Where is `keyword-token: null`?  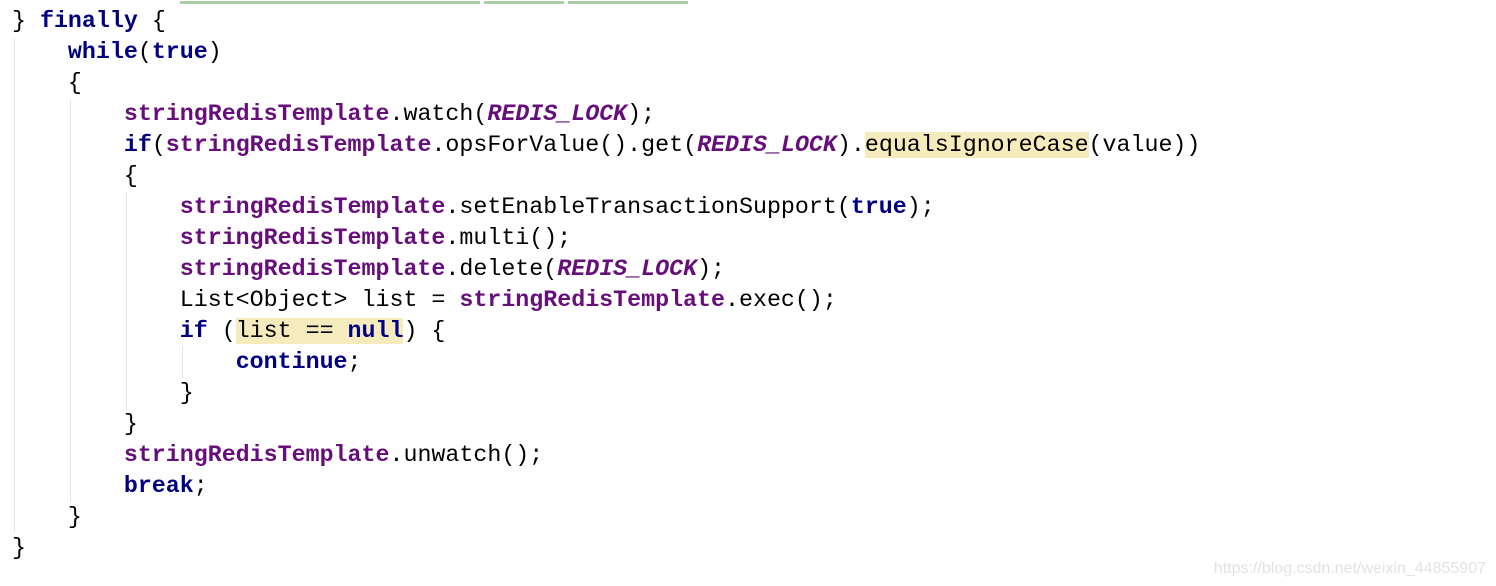 keyword-token: null is located at coordinates (375, 331).